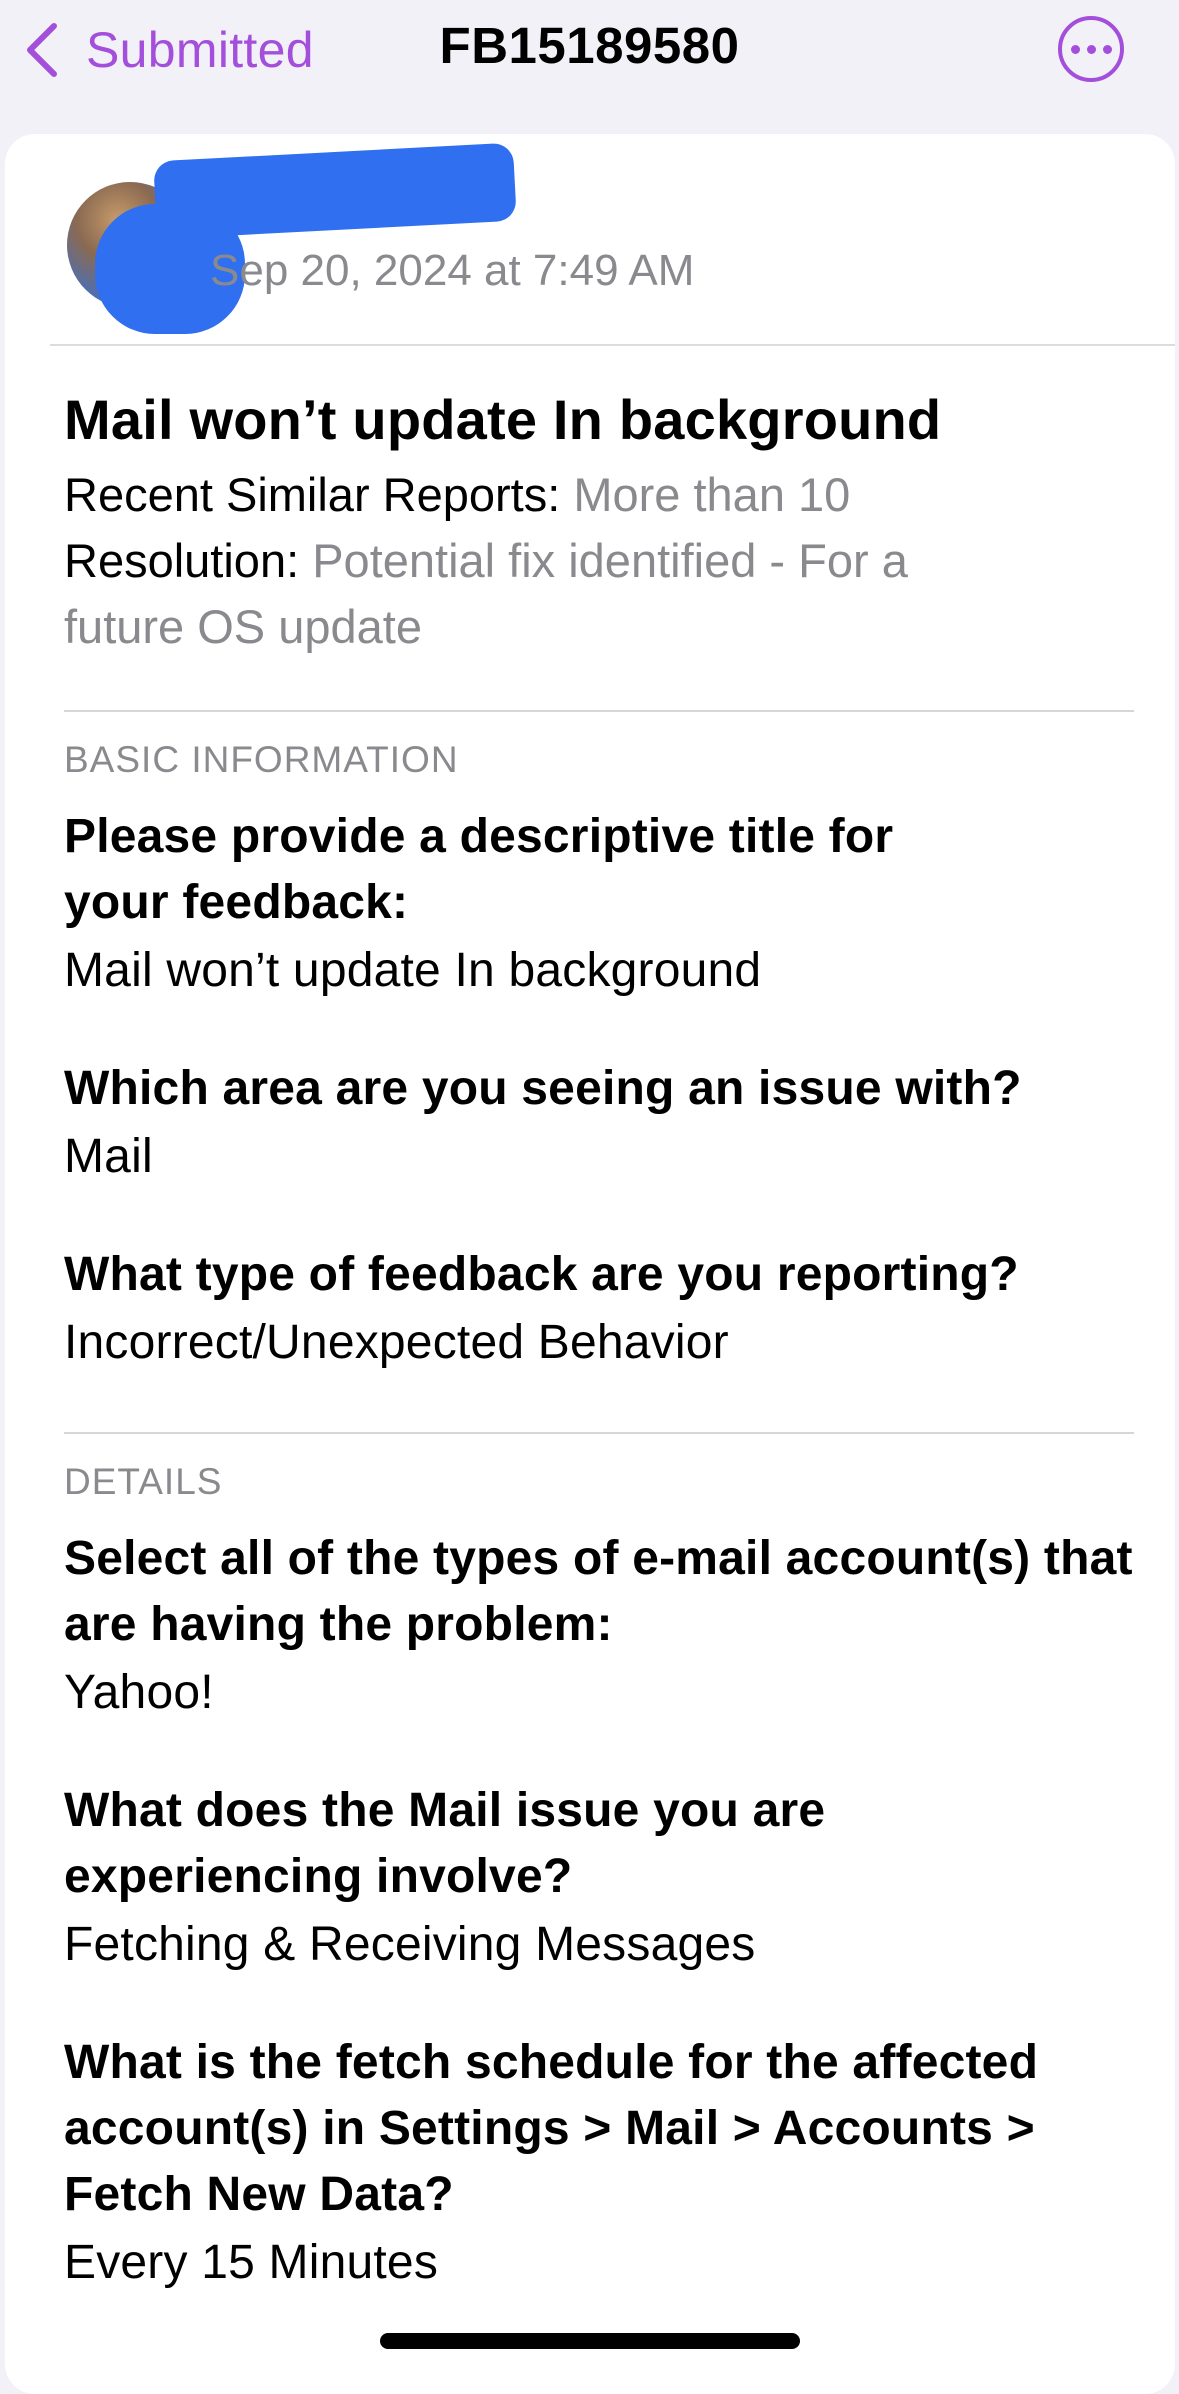  I want to click on question: Which area are you seeing an issue with?, so click(543, 1088).